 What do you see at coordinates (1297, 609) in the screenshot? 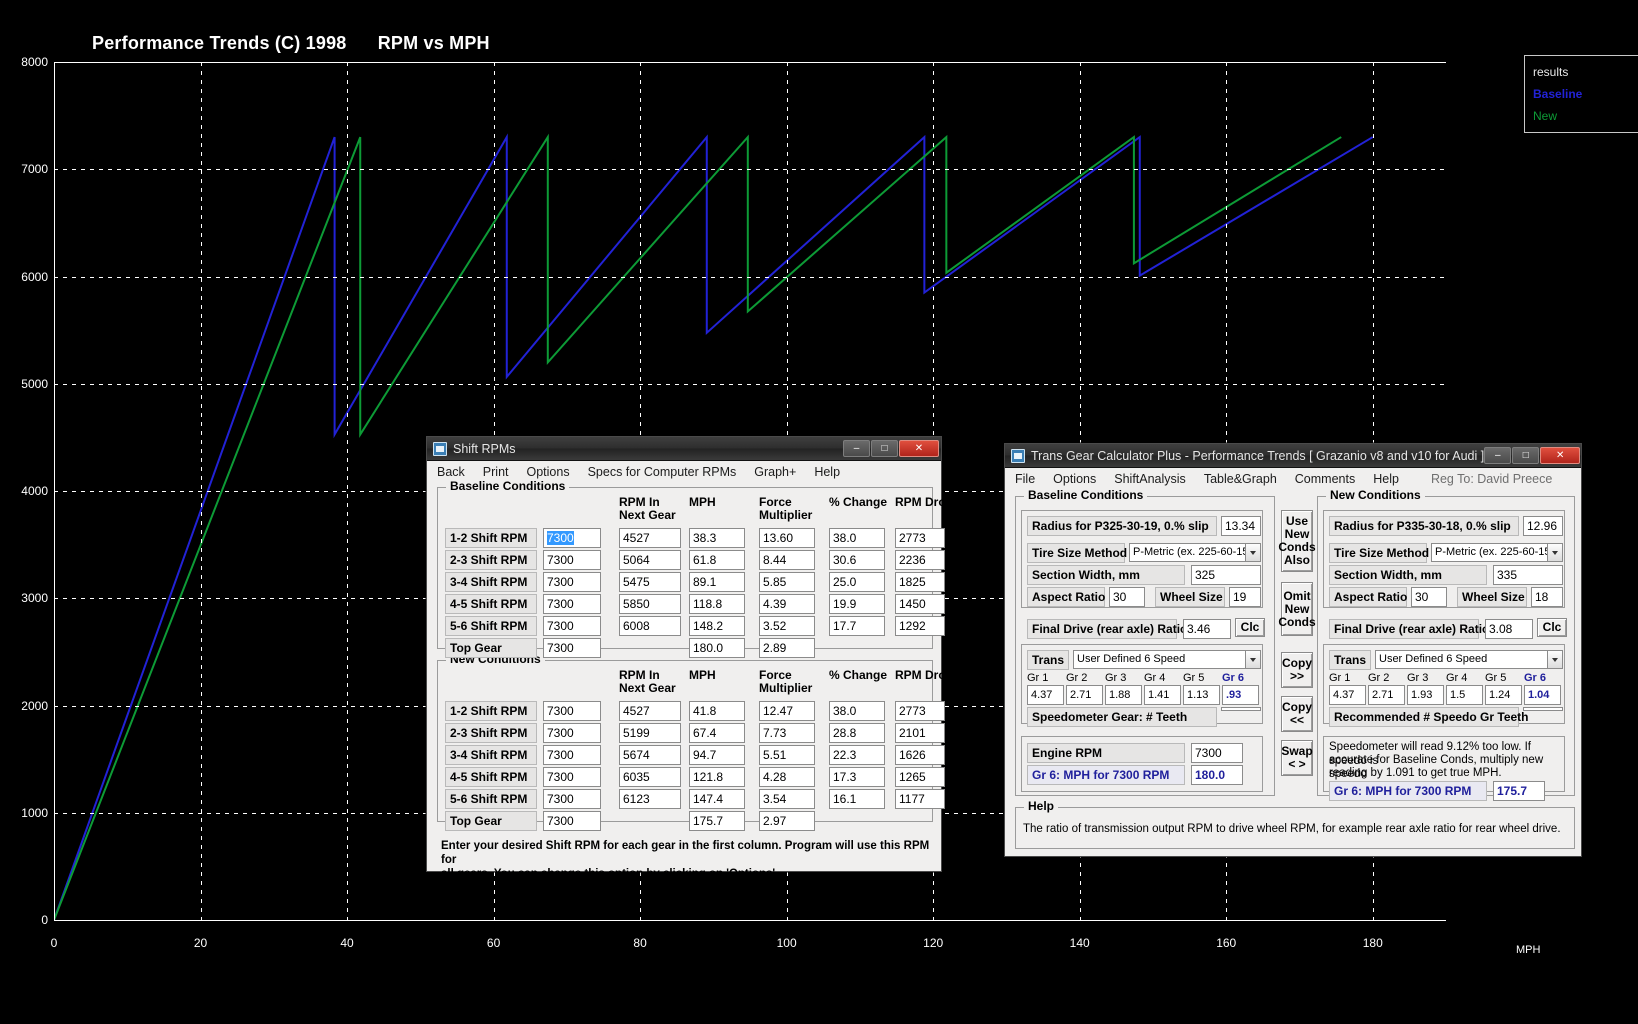
I see `omit-new-conds-button: Omit New Conds` at bounding box center [1297, 609].